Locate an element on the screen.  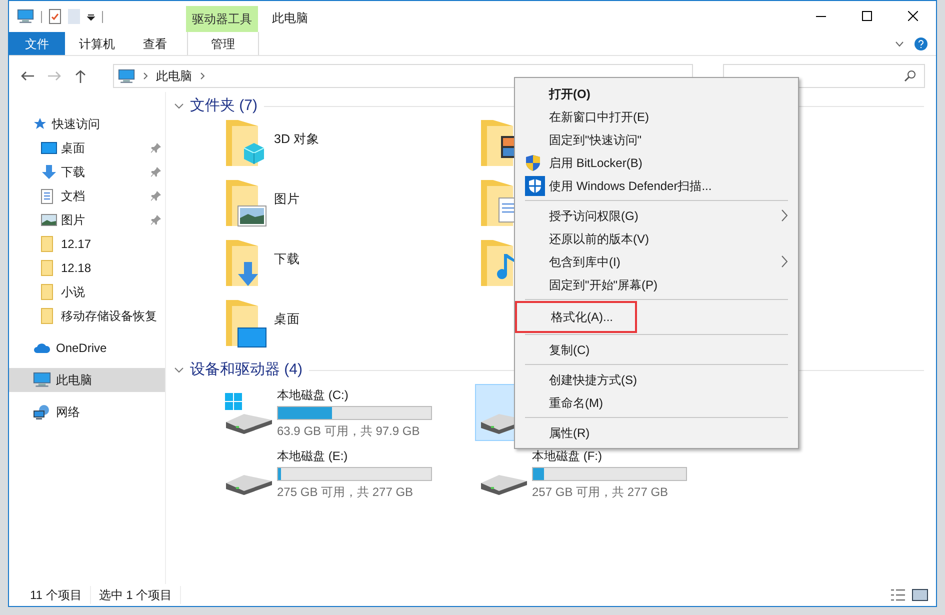
menu-item: 重命名(M) is located at coordinates (656, 402).